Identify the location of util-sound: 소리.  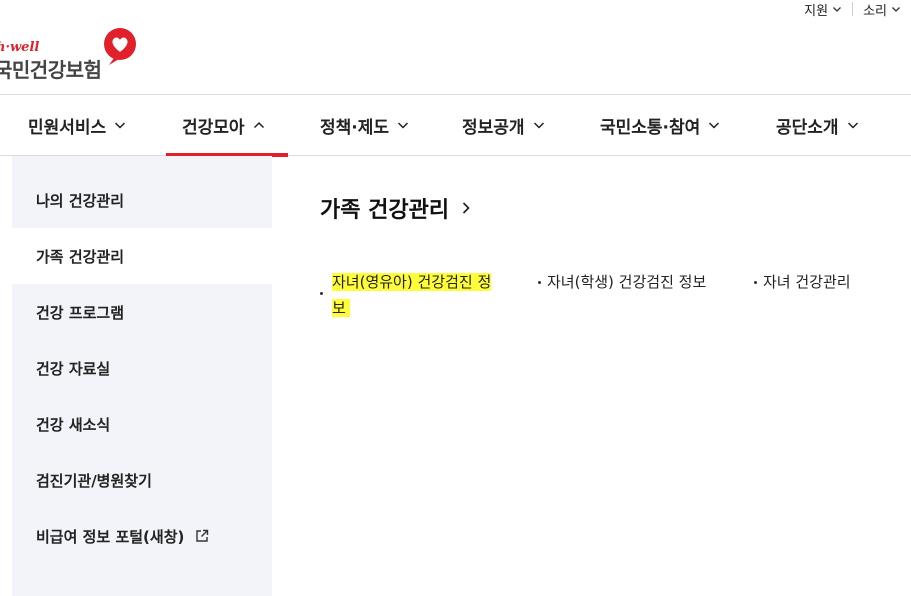
(882, 9).